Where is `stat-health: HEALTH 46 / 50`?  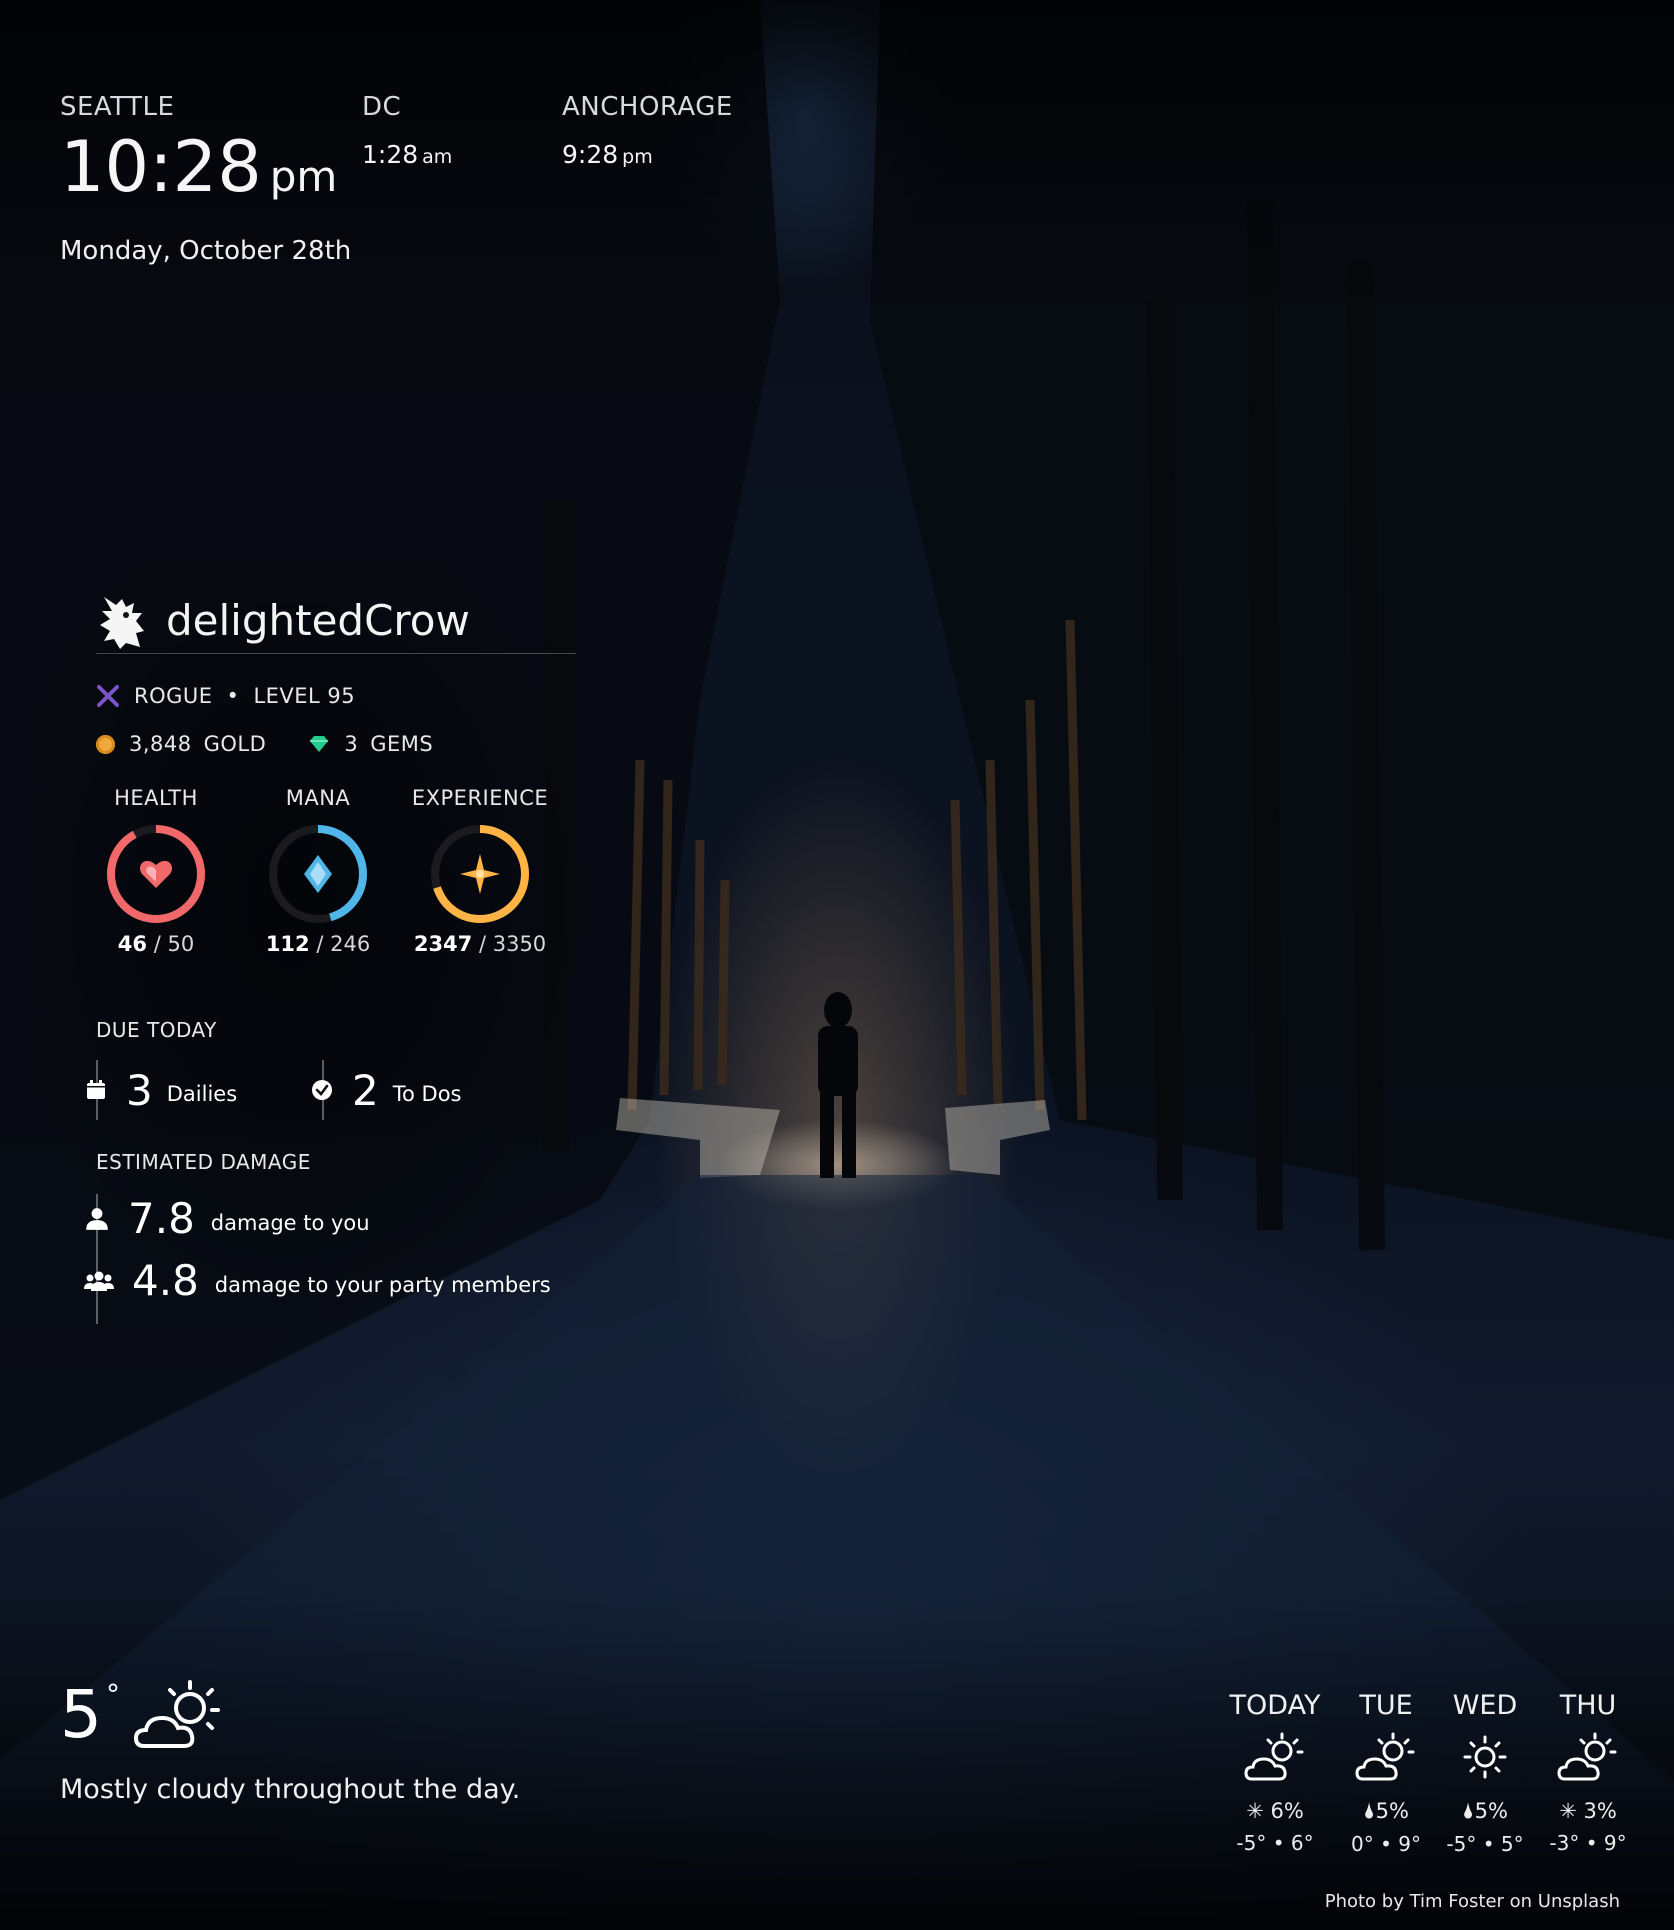
stat-health: HEALTH 46 / 50 is located at coordinates (156, 871).